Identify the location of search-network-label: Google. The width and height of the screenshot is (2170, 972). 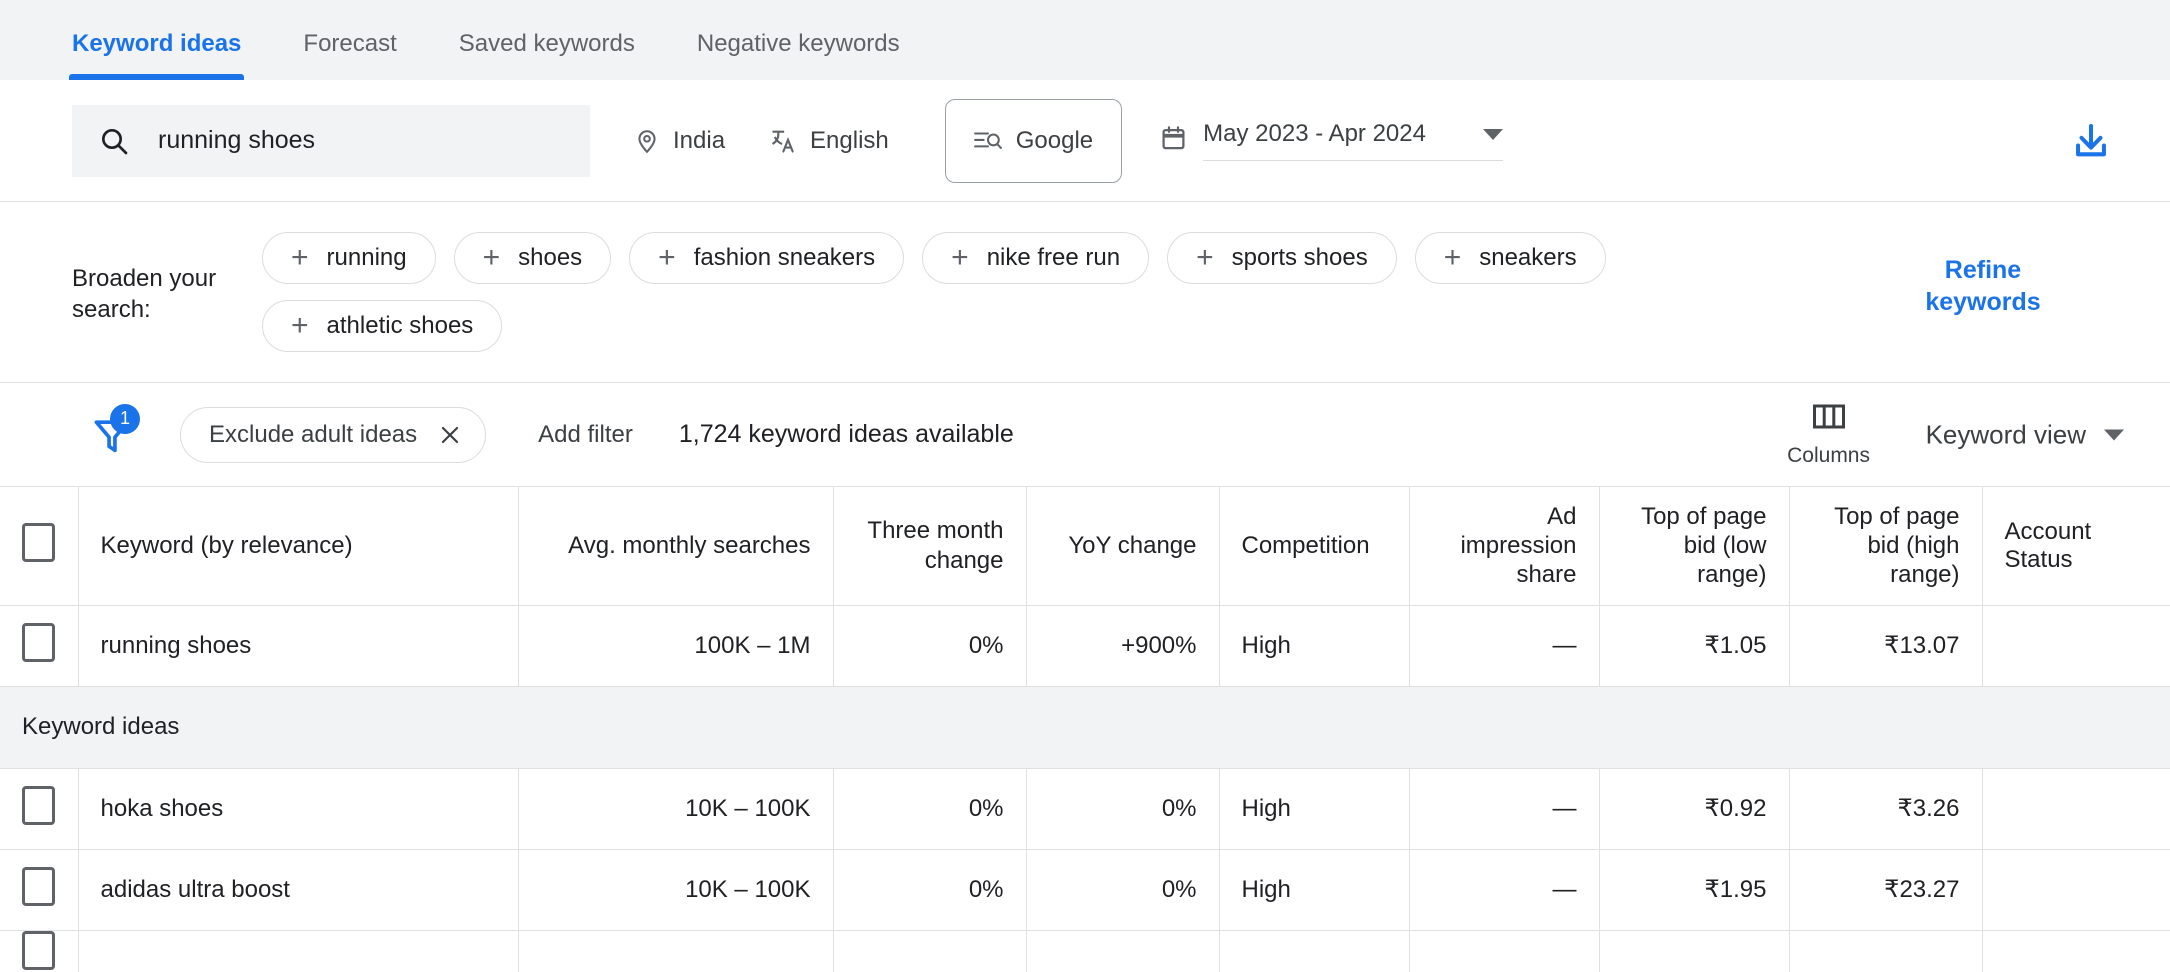
(1054, 140).